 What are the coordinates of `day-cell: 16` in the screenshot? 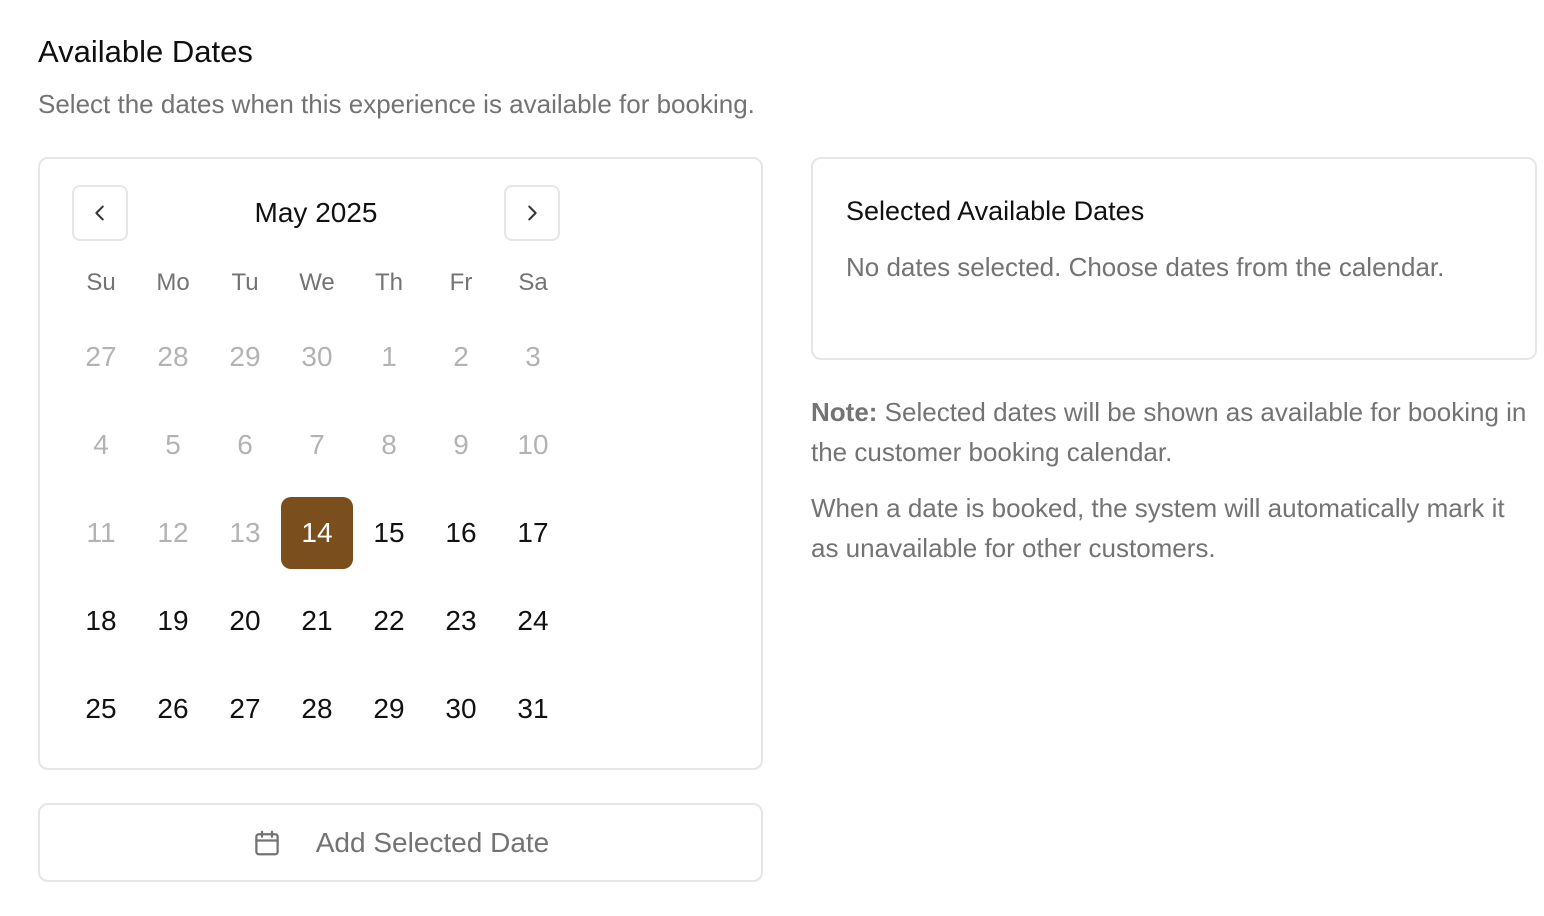 It's located at (461, 533).